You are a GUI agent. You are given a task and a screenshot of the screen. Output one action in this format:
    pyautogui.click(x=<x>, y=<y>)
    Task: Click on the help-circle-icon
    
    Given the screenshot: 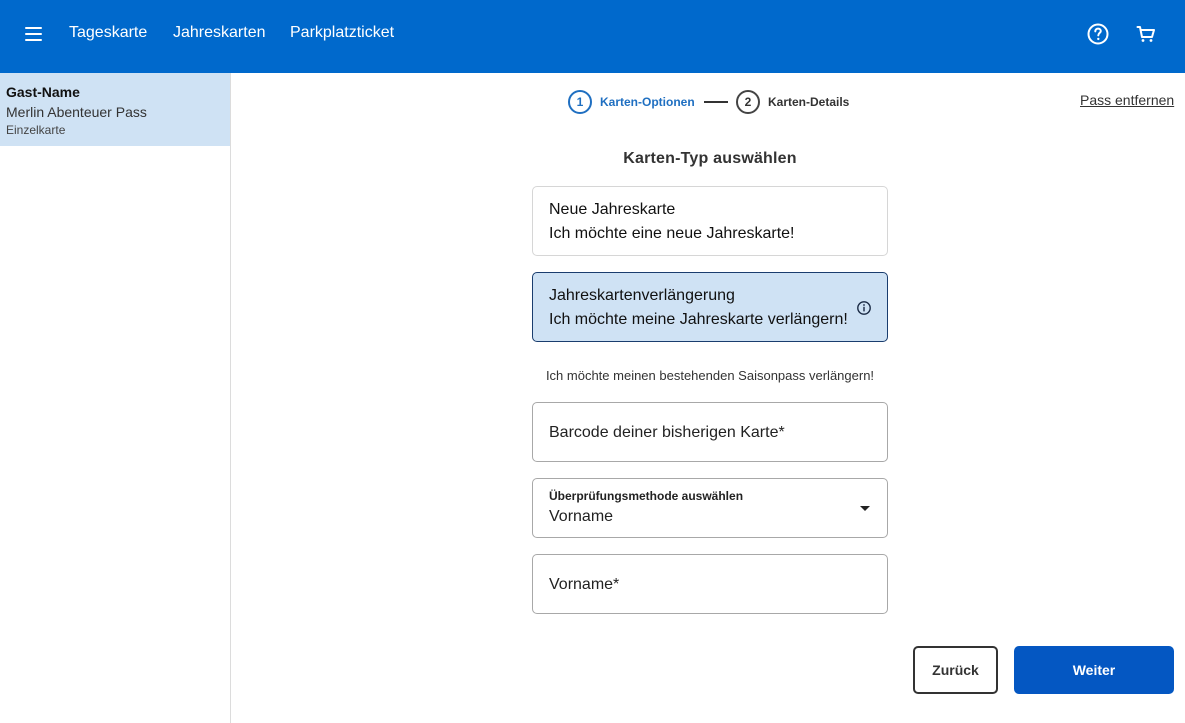 What is the action you would take?
    pyautogui.click(x=1098, y=34)
    